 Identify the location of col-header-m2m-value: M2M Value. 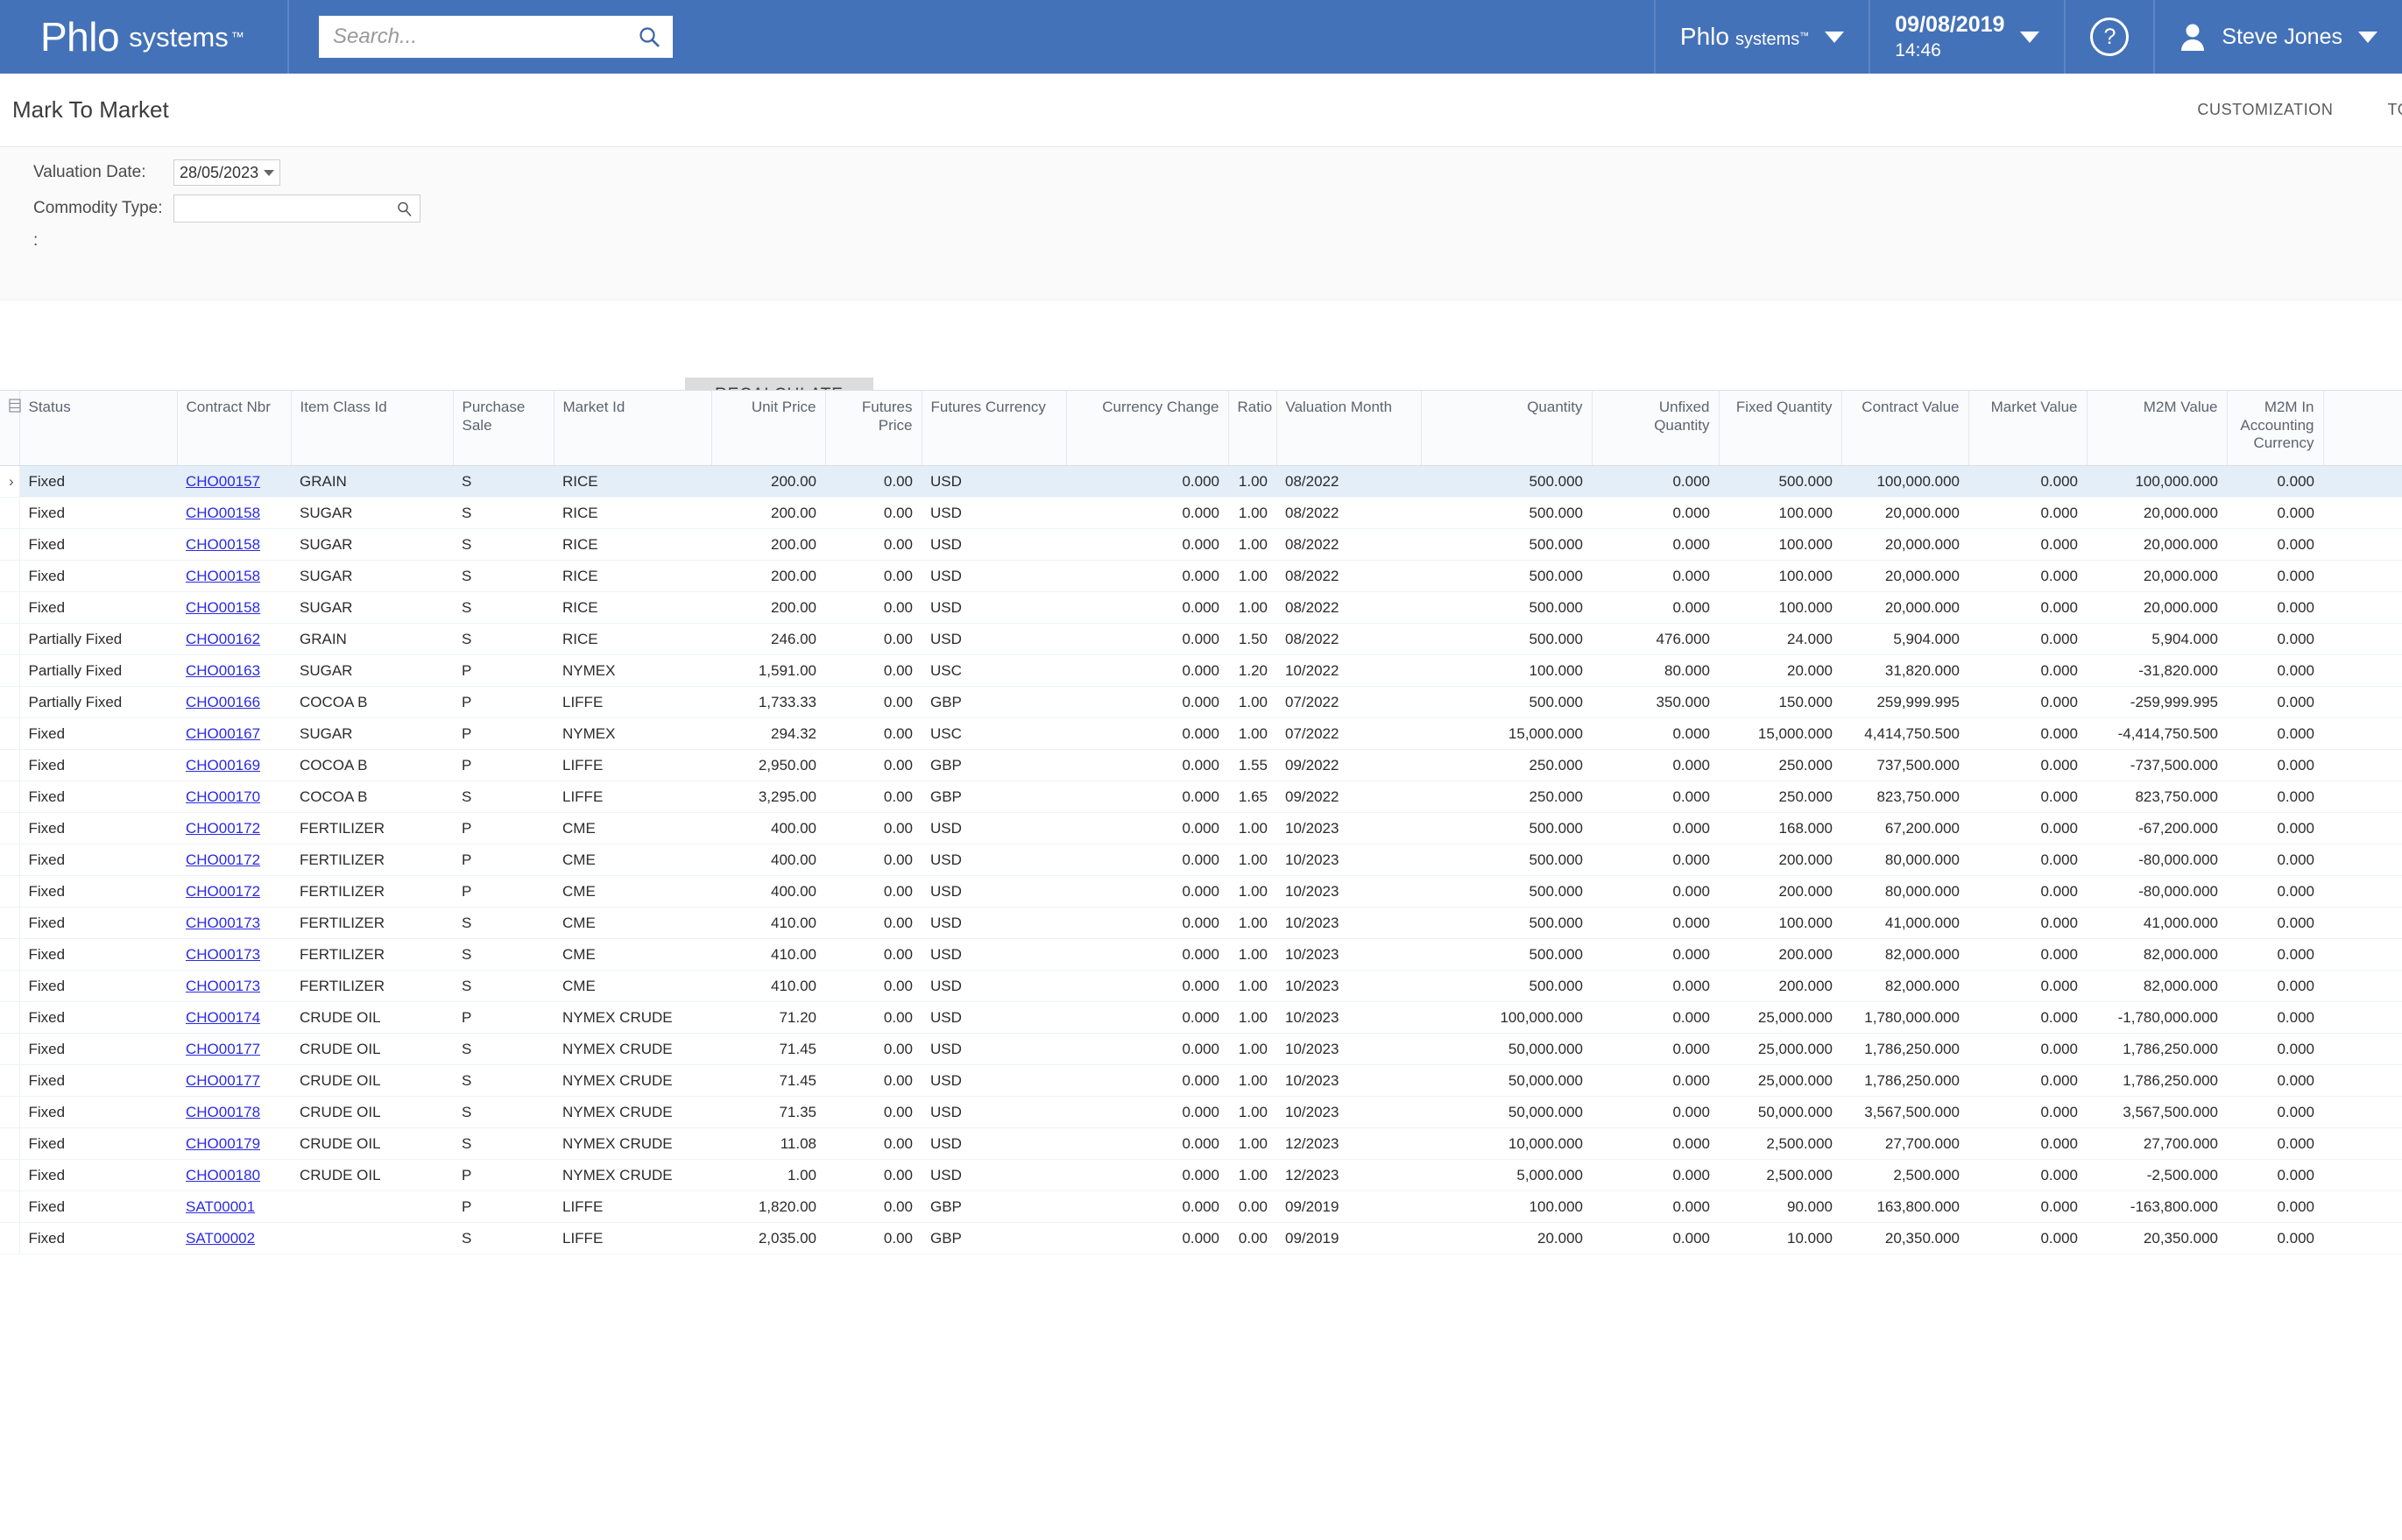
(2157, 428).